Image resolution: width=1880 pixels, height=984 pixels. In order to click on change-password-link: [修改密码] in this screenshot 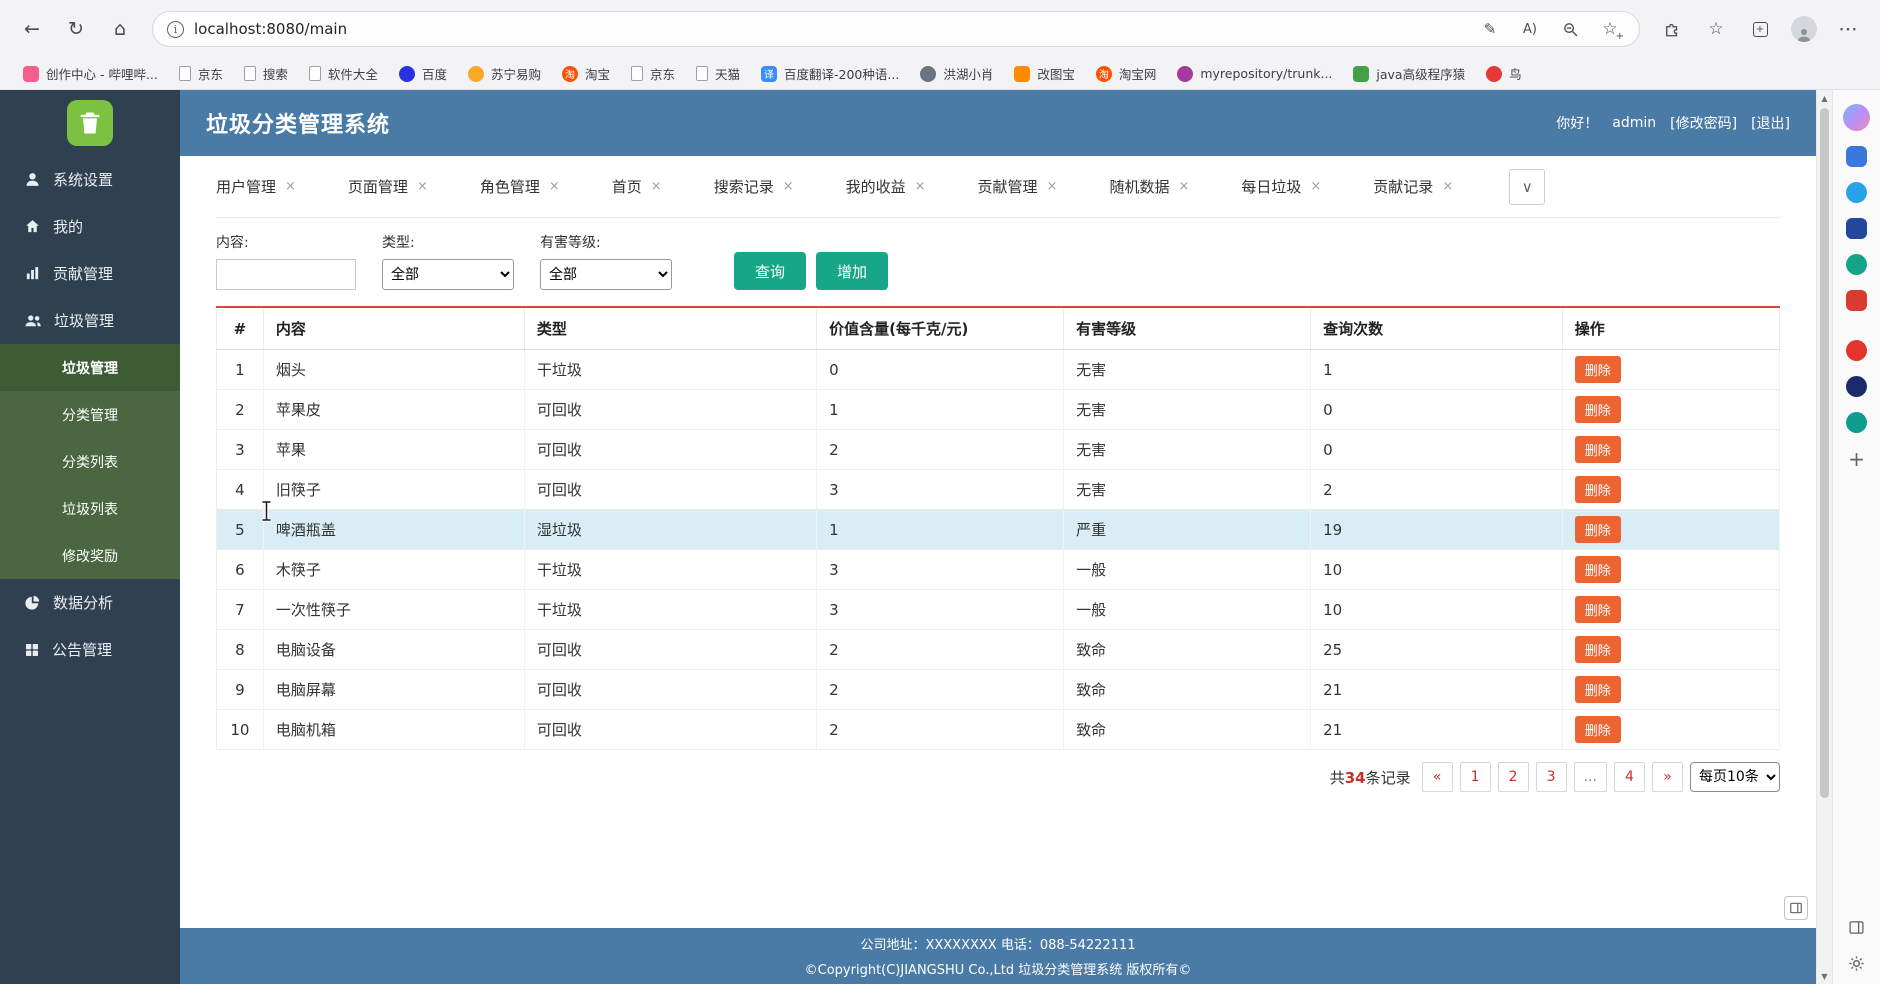, I will do `click(1703, 123)`.